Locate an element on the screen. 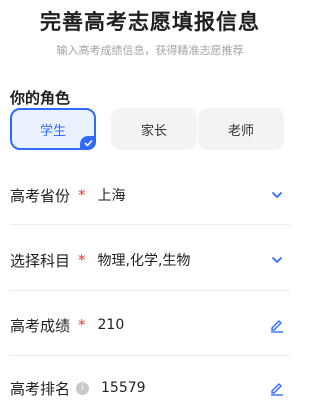 This screenshot has width=320, height=403. role-option-student: 学生 is located at coordinates (53, 129).